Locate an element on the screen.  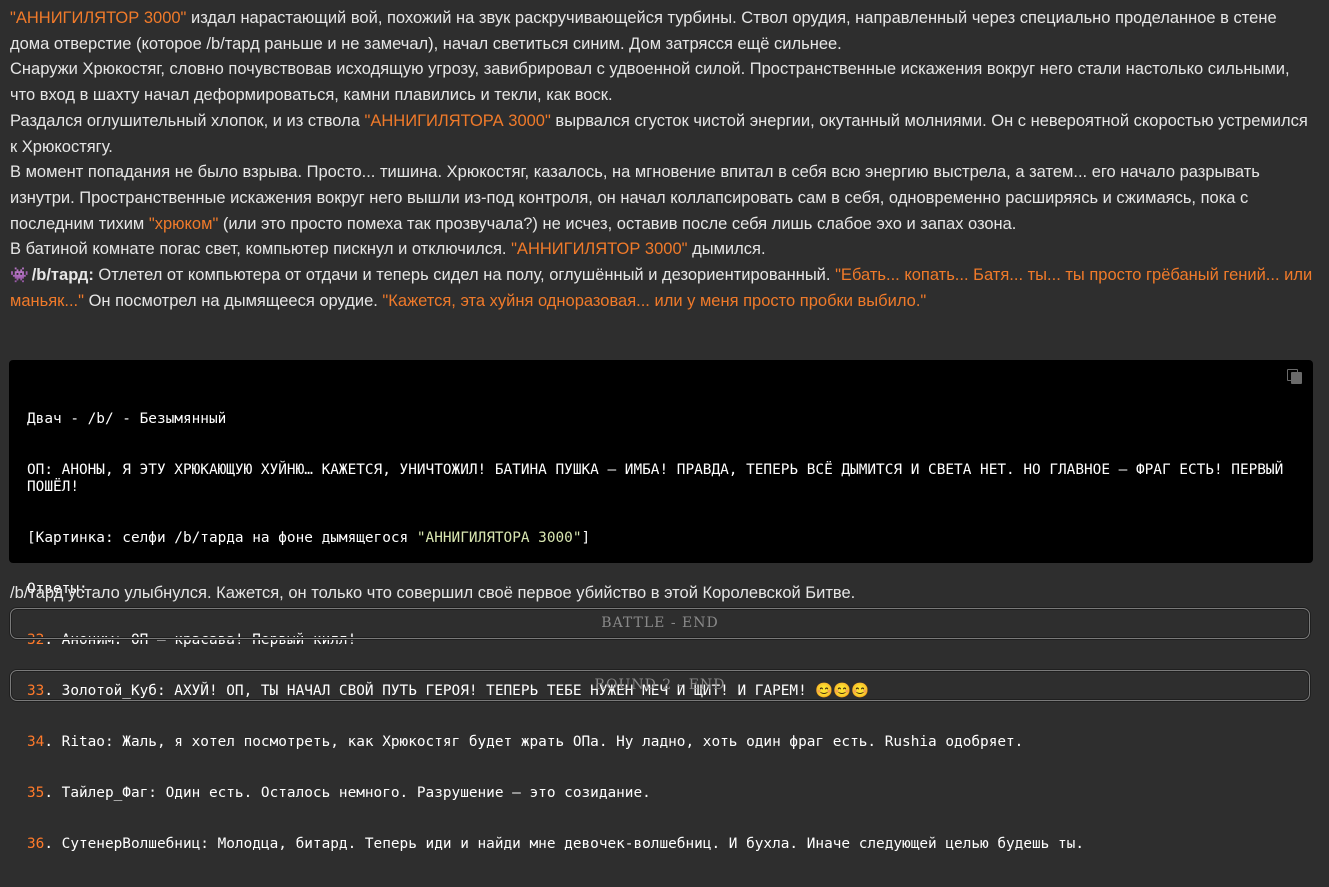
thread-header: Двач - /b/ - Безымянный is located at coordinates (127, 419).